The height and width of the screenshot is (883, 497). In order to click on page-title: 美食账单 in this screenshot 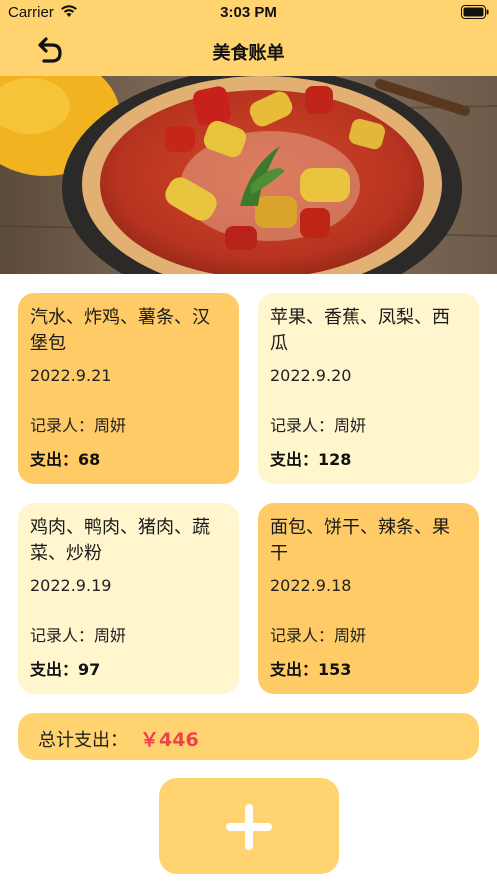, I will do `click(248, 53)`.